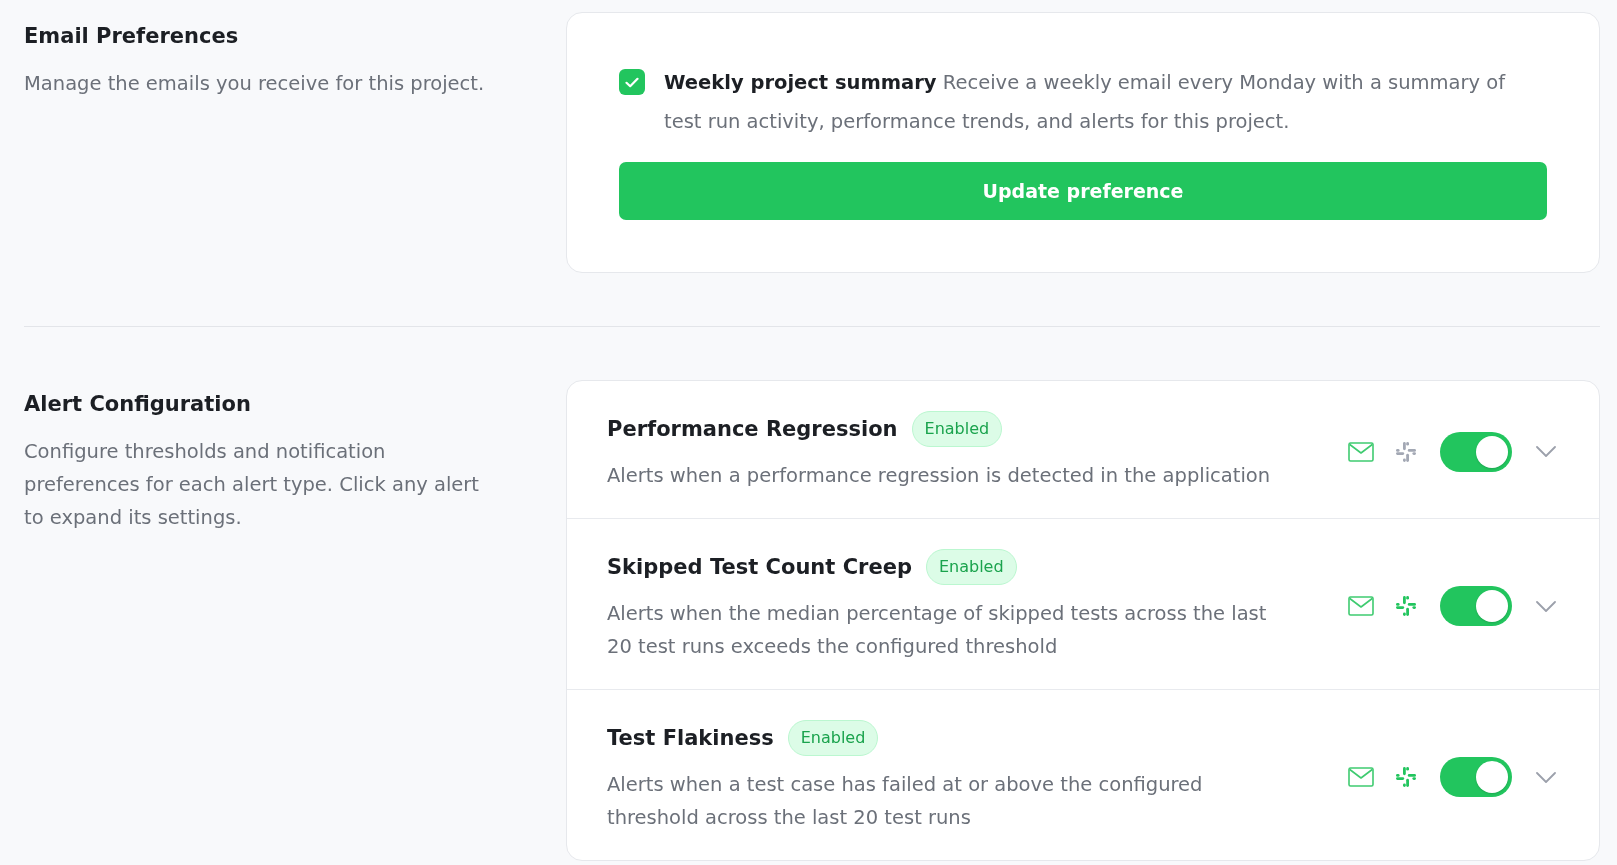 The height and width of the screenshot is (865, 1617). Describe the element at coordinates (752, 429) in the screenshot. I see `alert-title: Performance Regression` at that location.